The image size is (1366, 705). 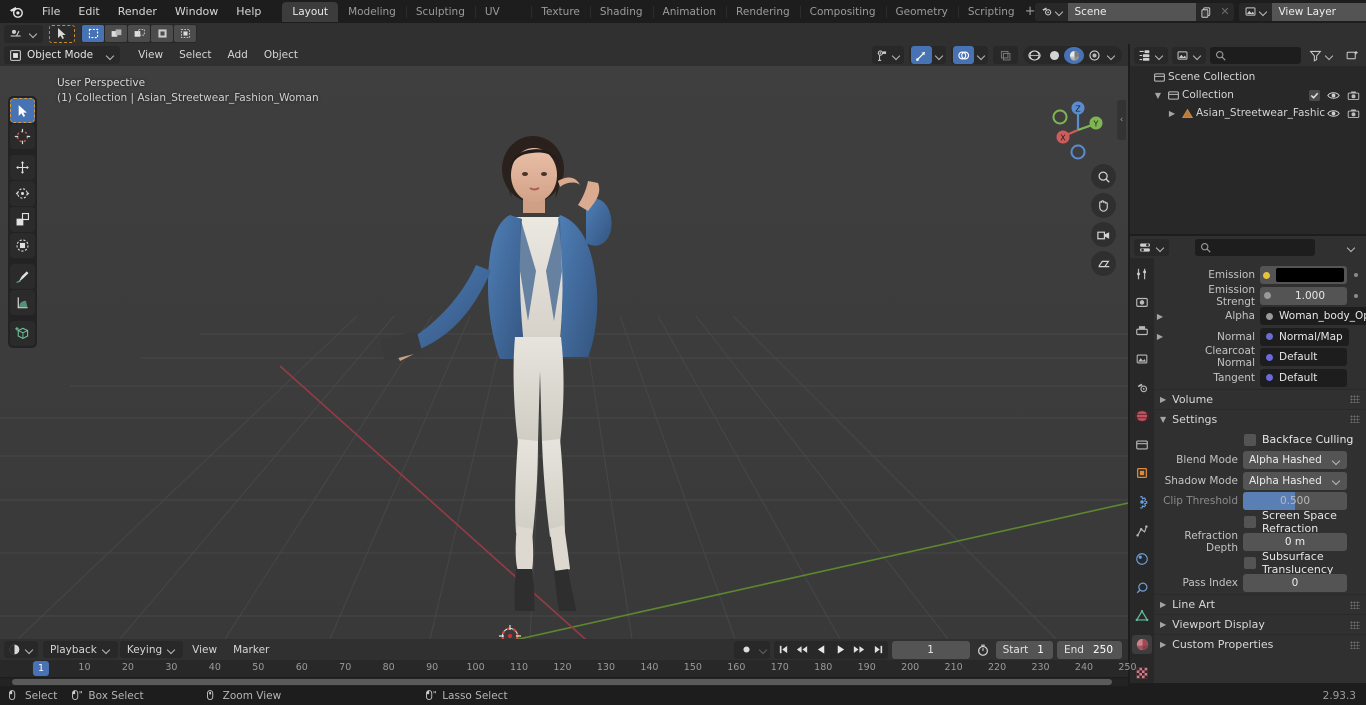 I want to click on workspace-tab-scripting: Scripting, so click(x=991, y=12).